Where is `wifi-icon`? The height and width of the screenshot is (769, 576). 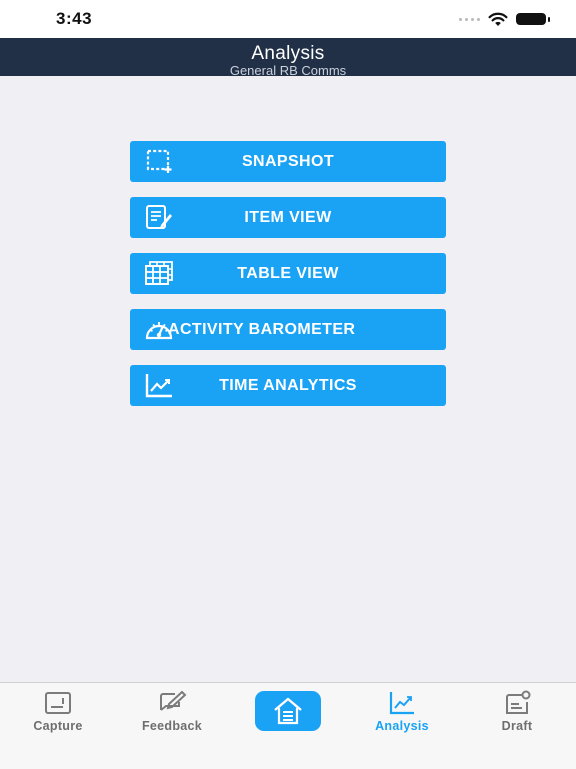 wifi-icon is located at coordinates (498, 19).